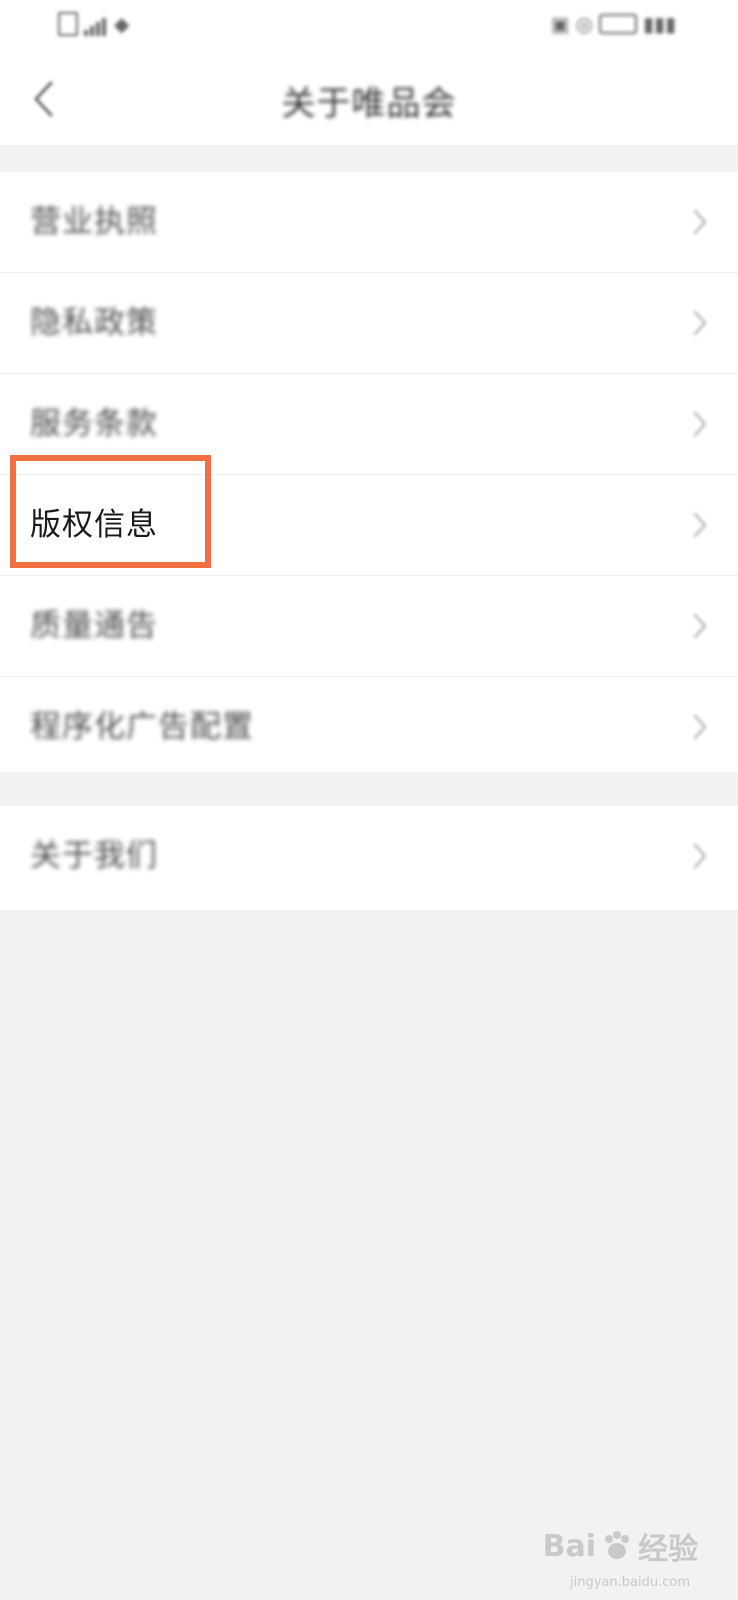 This screenshot has width=738, height=1600. I want to click on menu-item-about-us: 关于我们, so click(369, 856).